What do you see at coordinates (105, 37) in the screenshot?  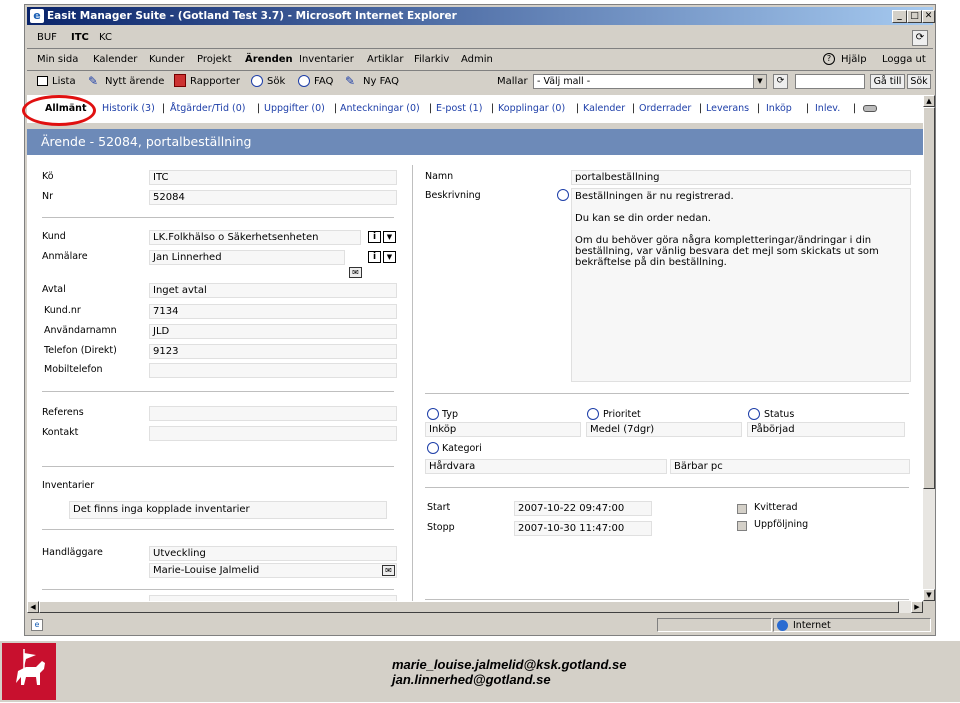 I see `topnav-kc: KC` at bounding box center [105, 37].